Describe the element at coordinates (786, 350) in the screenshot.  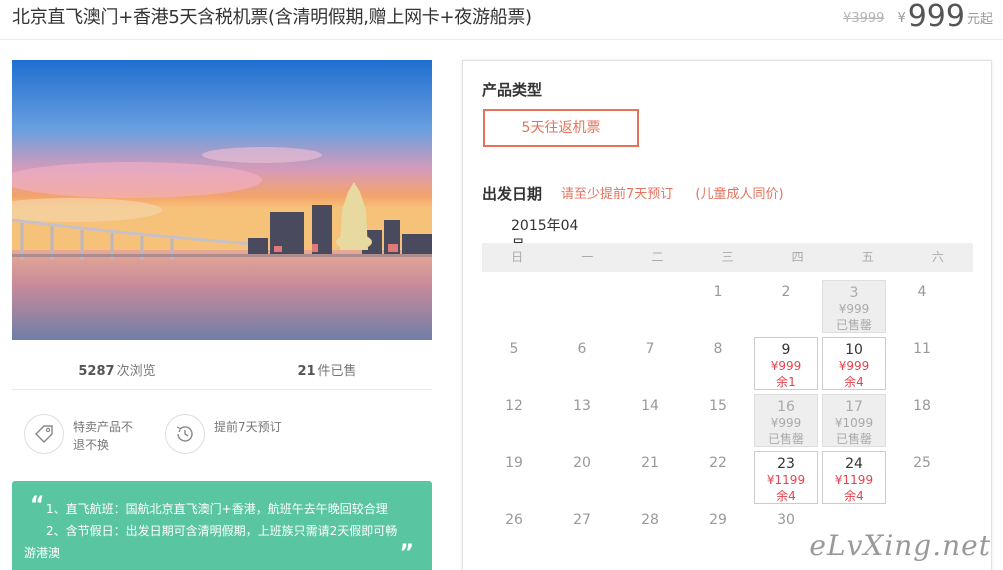
I see `day-number: 9` at that location.